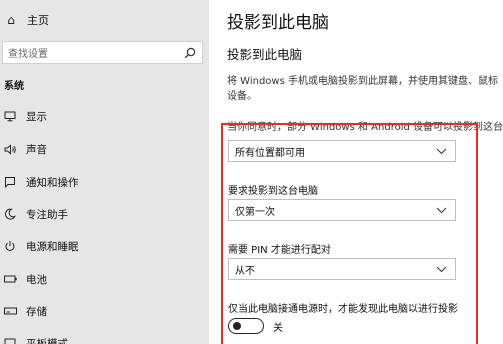 Image resolution: width=503 pixels, height=344 pixels. I want to click on section-subtitle: 投影到此电脑, so click(265, 54).